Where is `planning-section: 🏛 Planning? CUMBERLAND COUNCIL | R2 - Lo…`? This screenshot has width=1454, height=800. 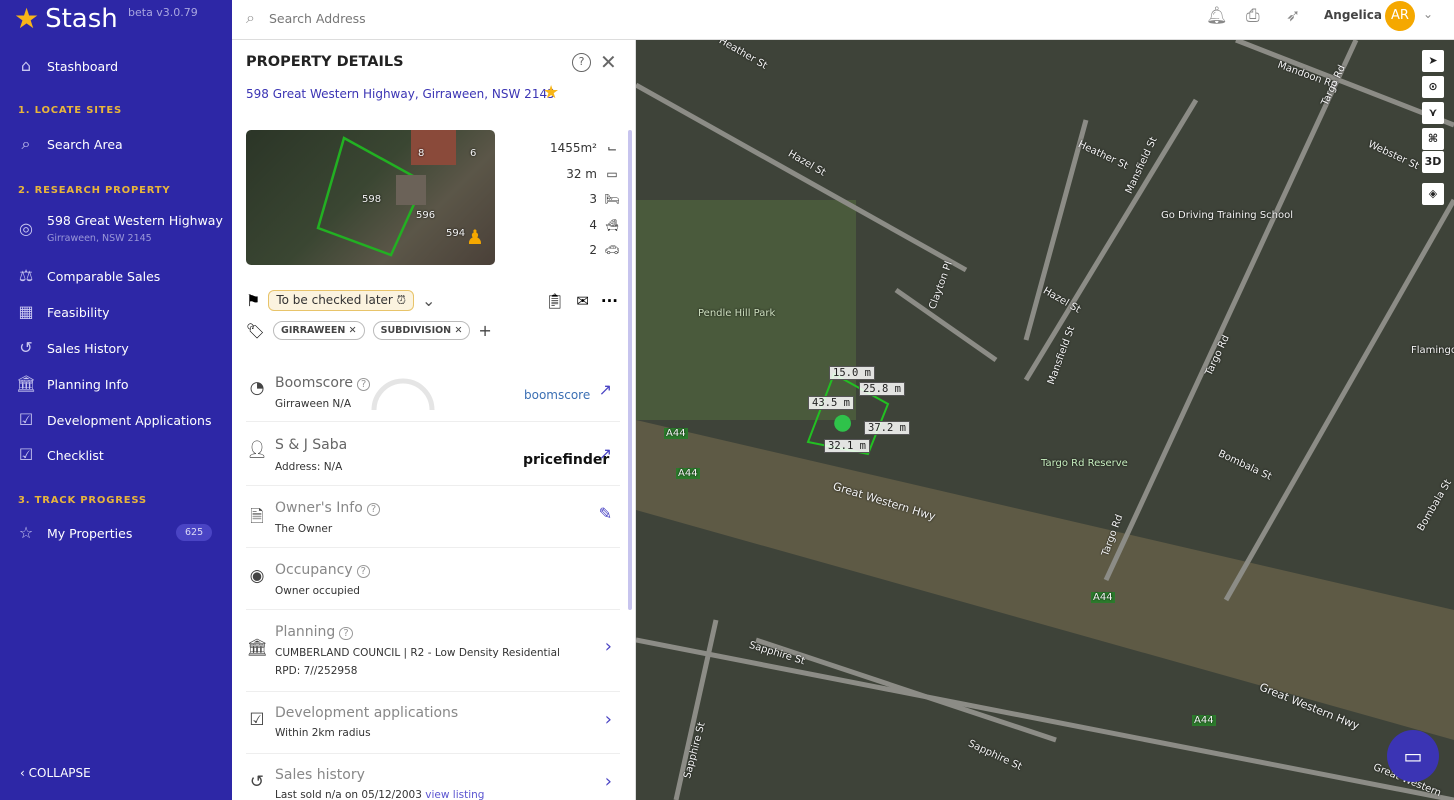 planning-section: 🏛 Planning? CUMBERLAND COUNCIL | R2 - Lo… is located at coordinates (433, 651).